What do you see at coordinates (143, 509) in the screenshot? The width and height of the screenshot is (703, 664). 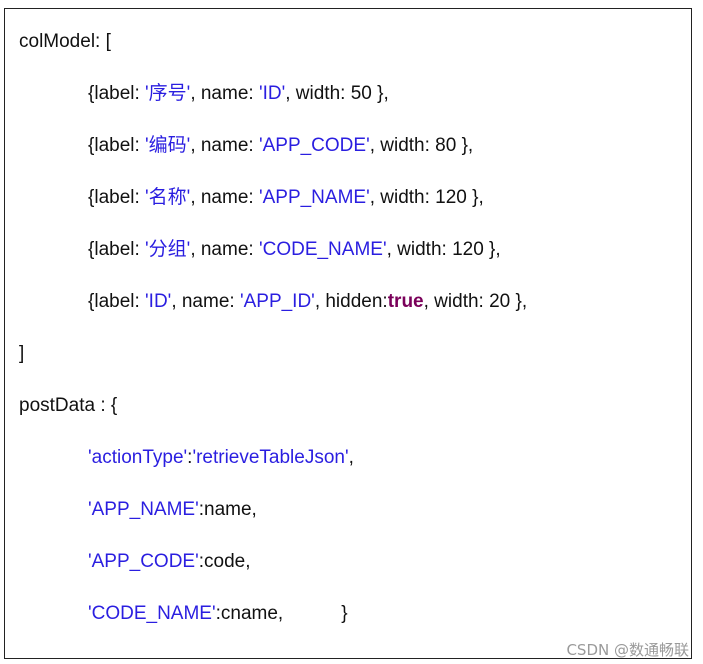 I see `postdata-2-key: 'APP_NAME'` at bounding box center [143, 509].